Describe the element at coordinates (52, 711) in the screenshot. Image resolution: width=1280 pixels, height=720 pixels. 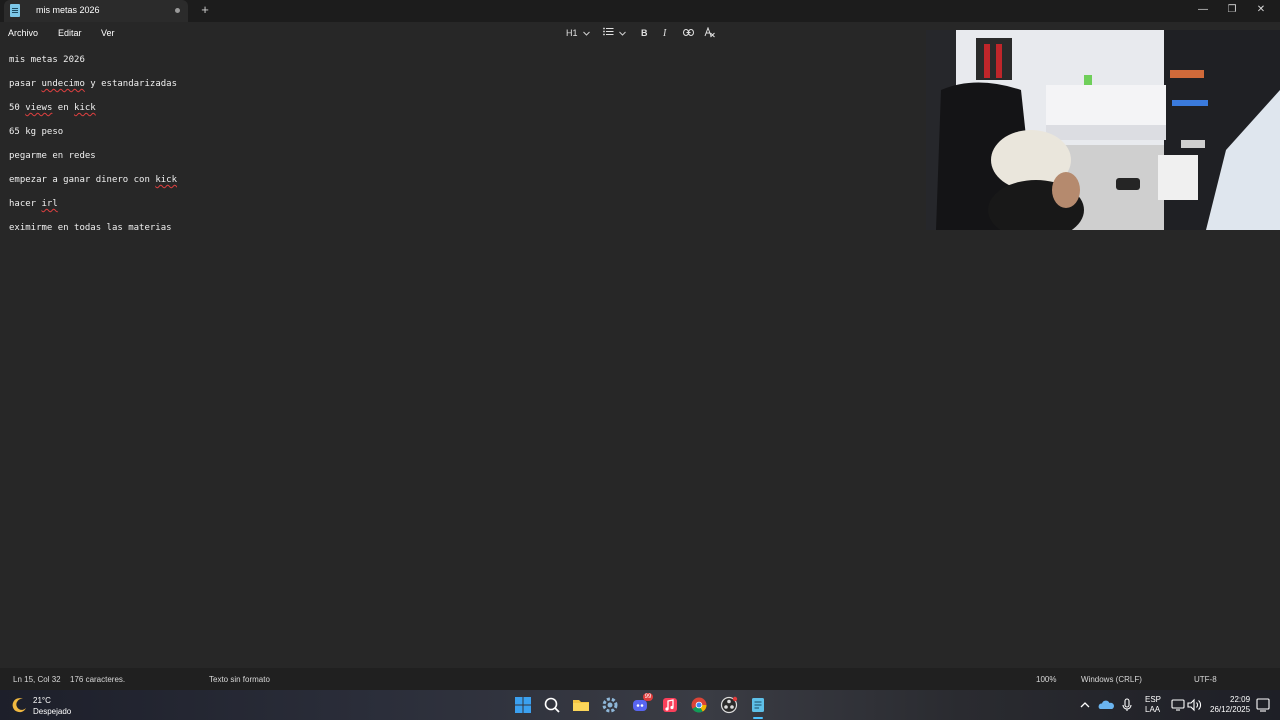
I see `weather-description: Despejado` at that location.